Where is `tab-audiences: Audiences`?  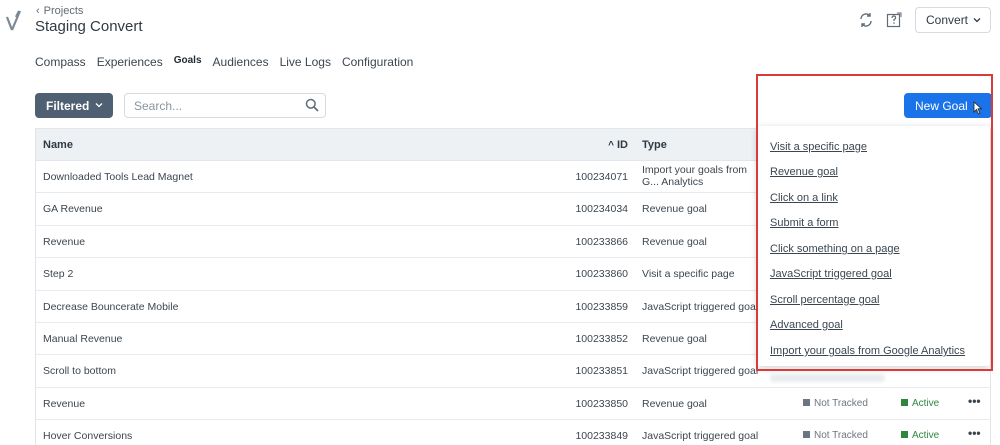
tab-audiences: Audiences is located at coordinates (241, 64).